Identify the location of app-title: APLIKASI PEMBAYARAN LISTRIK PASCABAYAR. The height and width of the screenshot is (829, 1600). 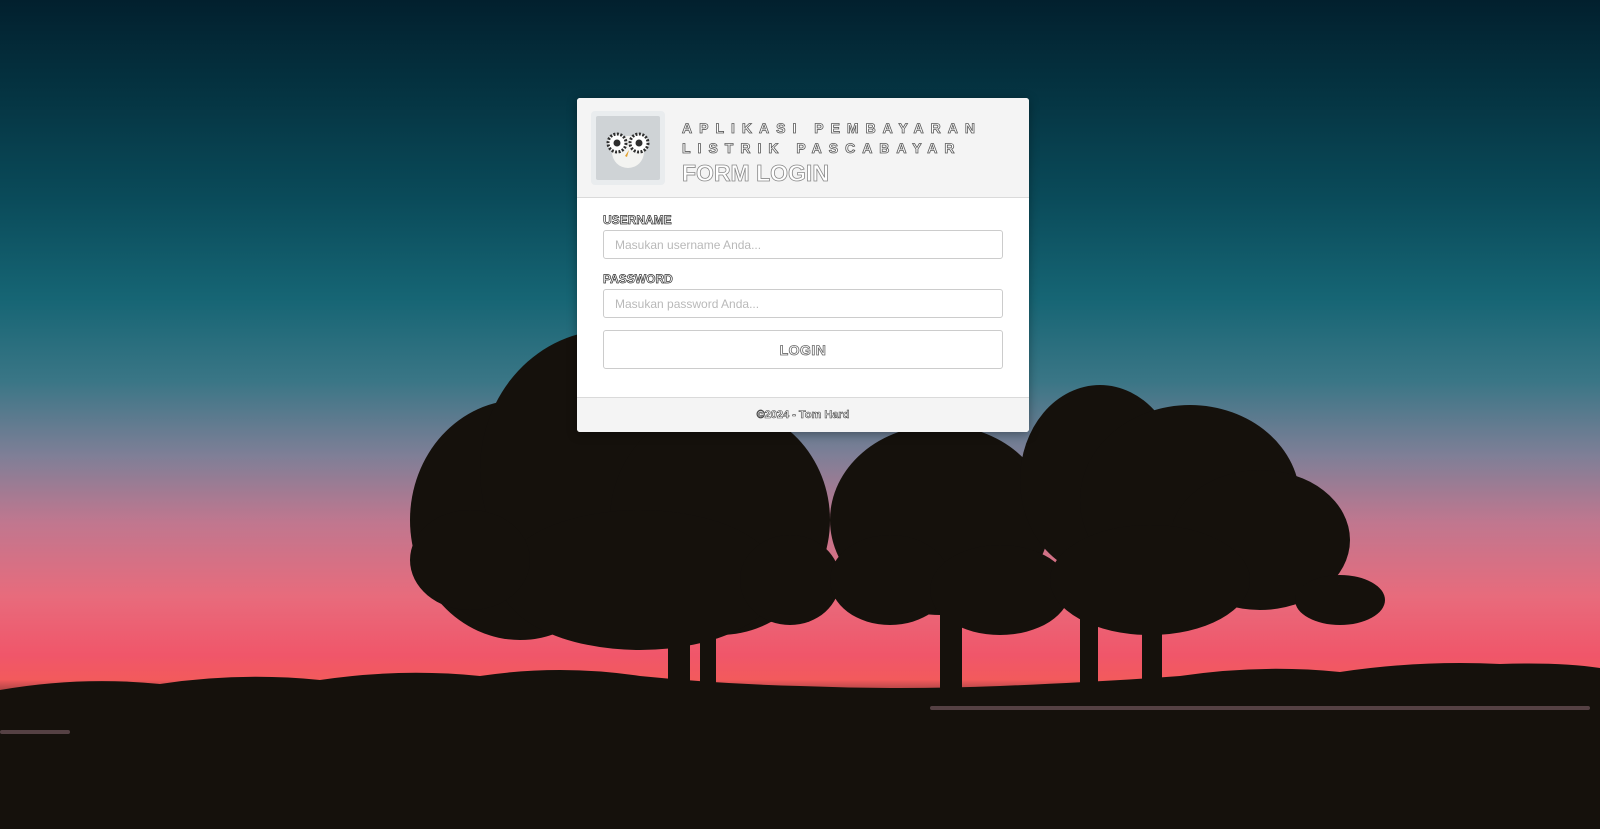
(832, 138).